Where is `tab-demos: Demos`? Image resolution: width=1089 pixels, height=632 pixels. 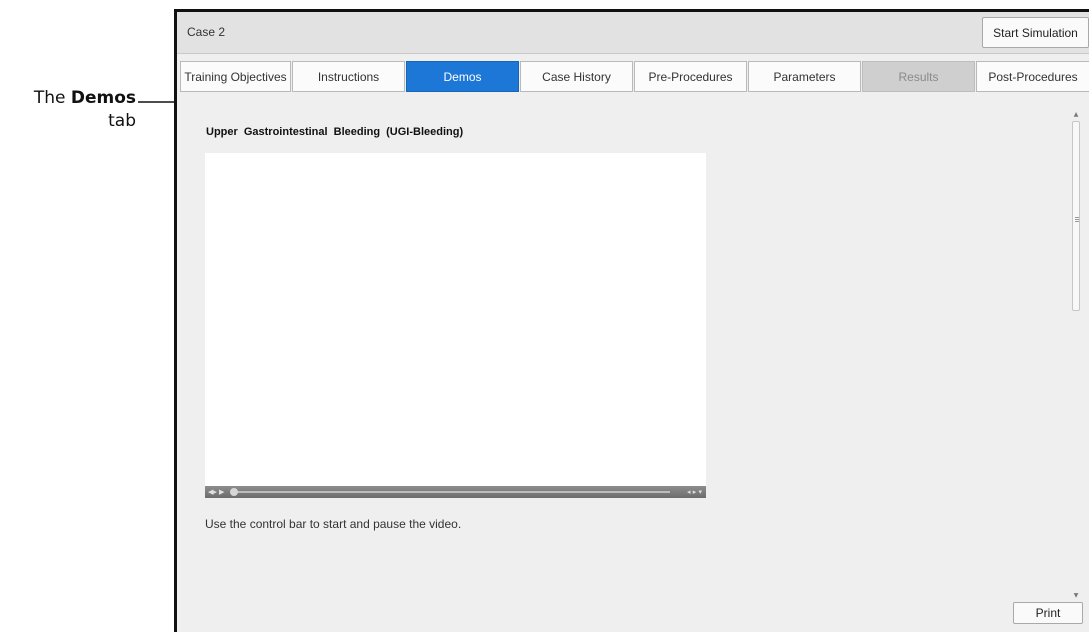
tab-demos: Demos is located at coordinates (462, 76).